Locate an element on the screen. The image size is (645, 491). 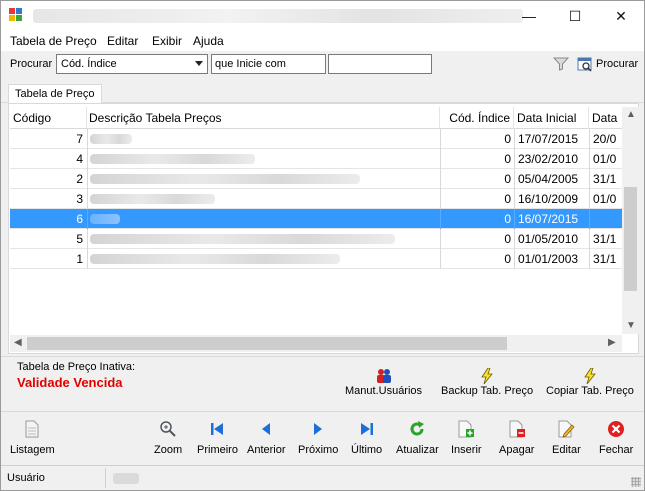
scroll-right-icon: ▶ is located at coordinates (612, 342).